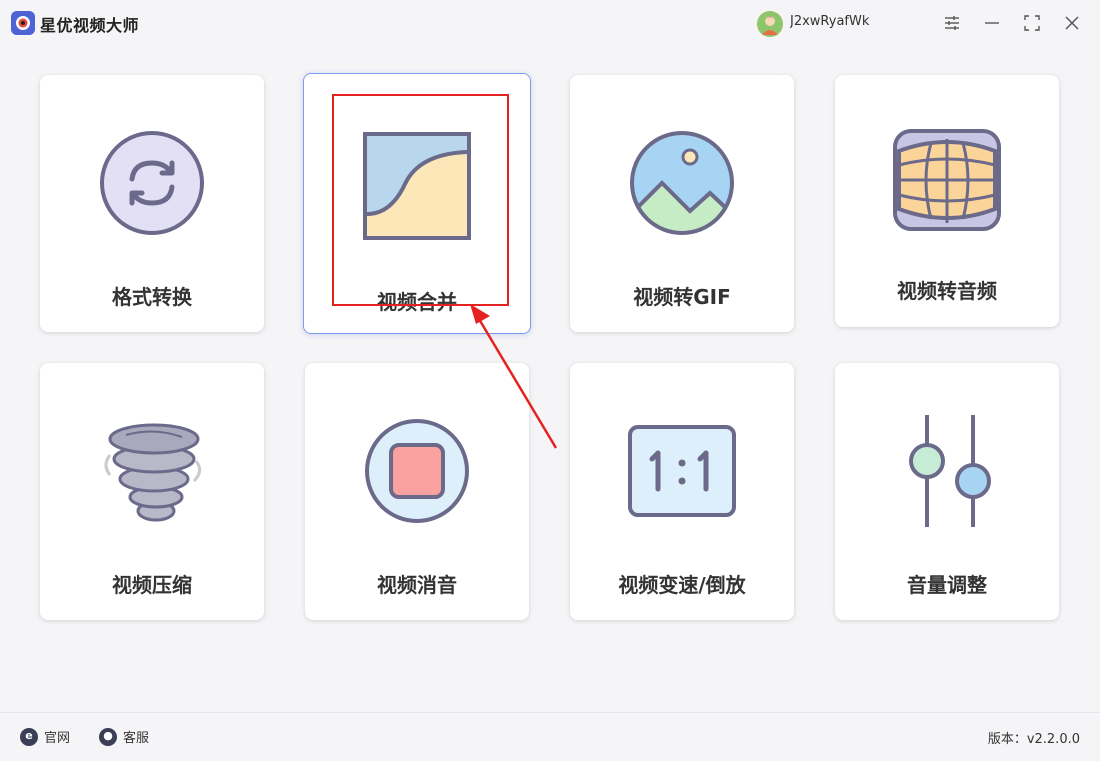  What do you see at coordinates (417, 186) in the screenshot?
I see `video-merge-icon` at bounding box center [417, 186].